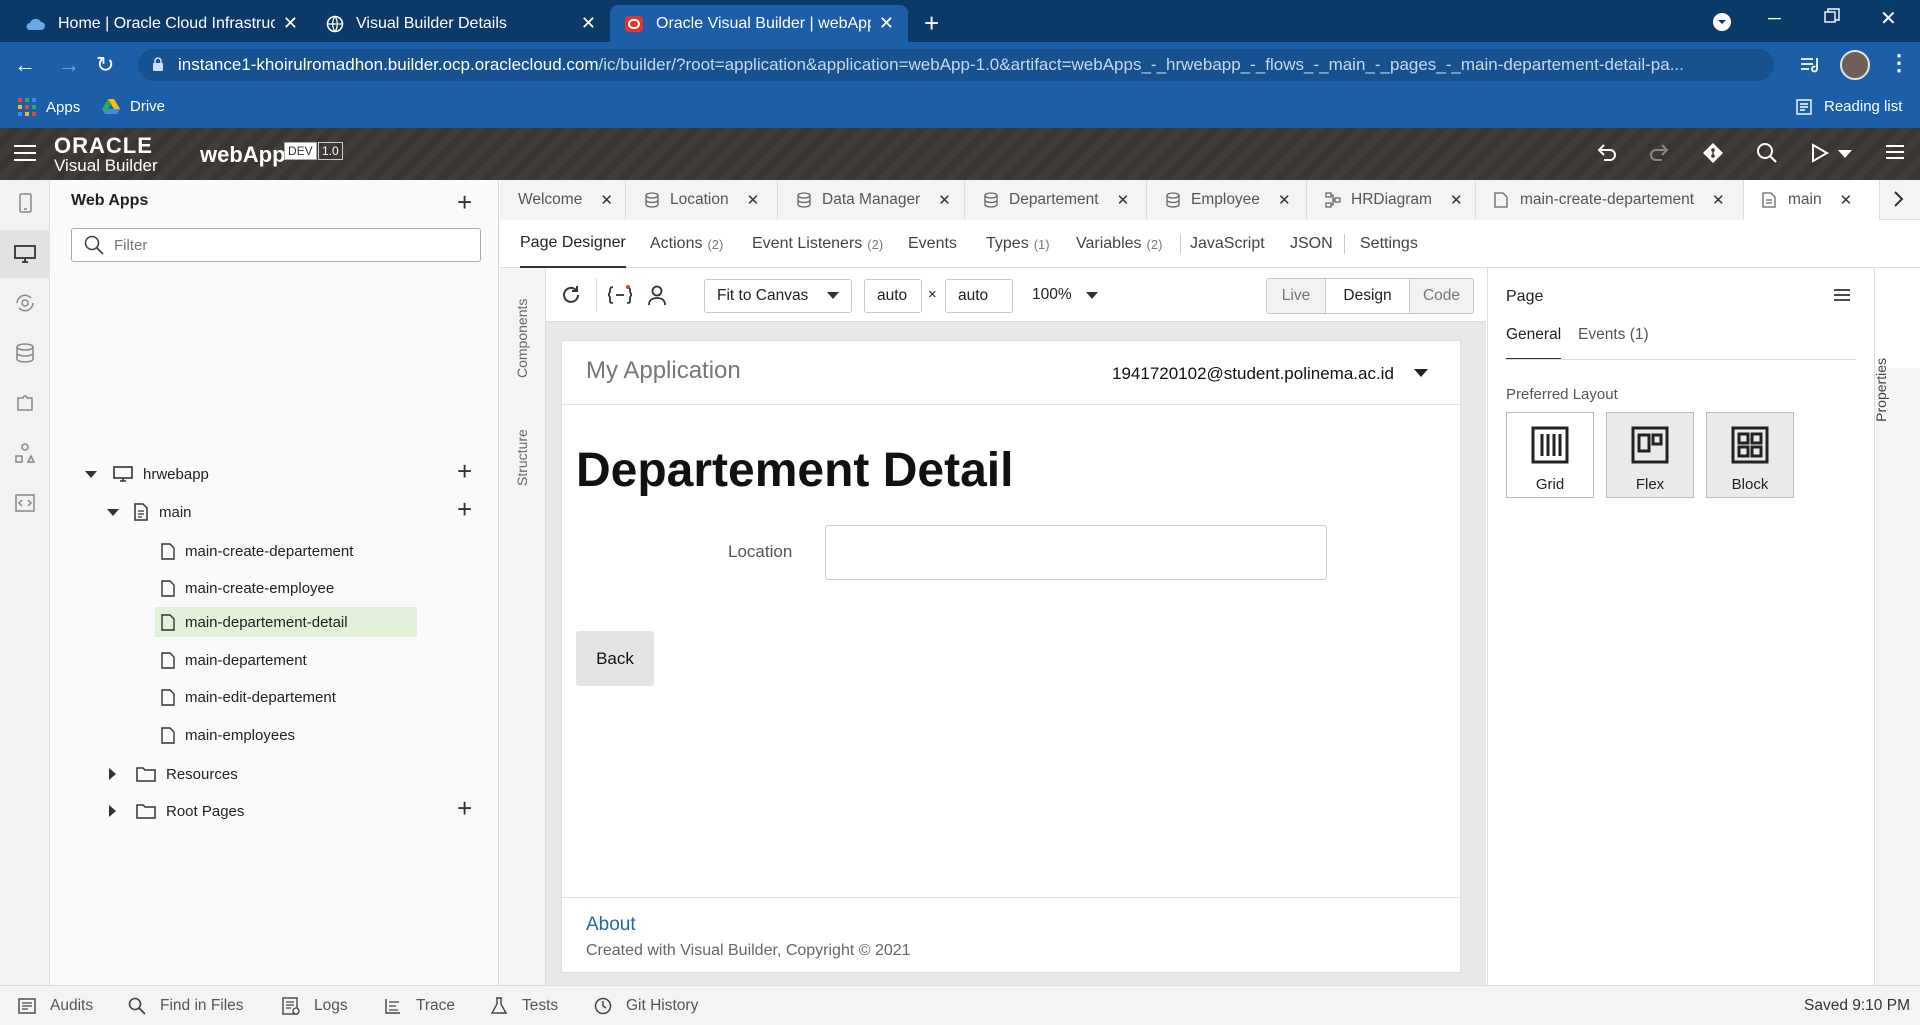  I want to click on redo-icon, so click(1660, 154).